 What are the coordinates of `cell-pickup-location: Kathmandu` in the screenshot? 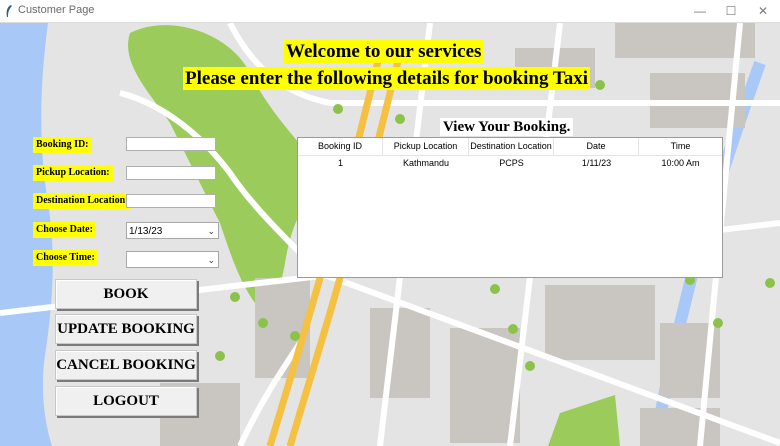 It's located at (426, 163).